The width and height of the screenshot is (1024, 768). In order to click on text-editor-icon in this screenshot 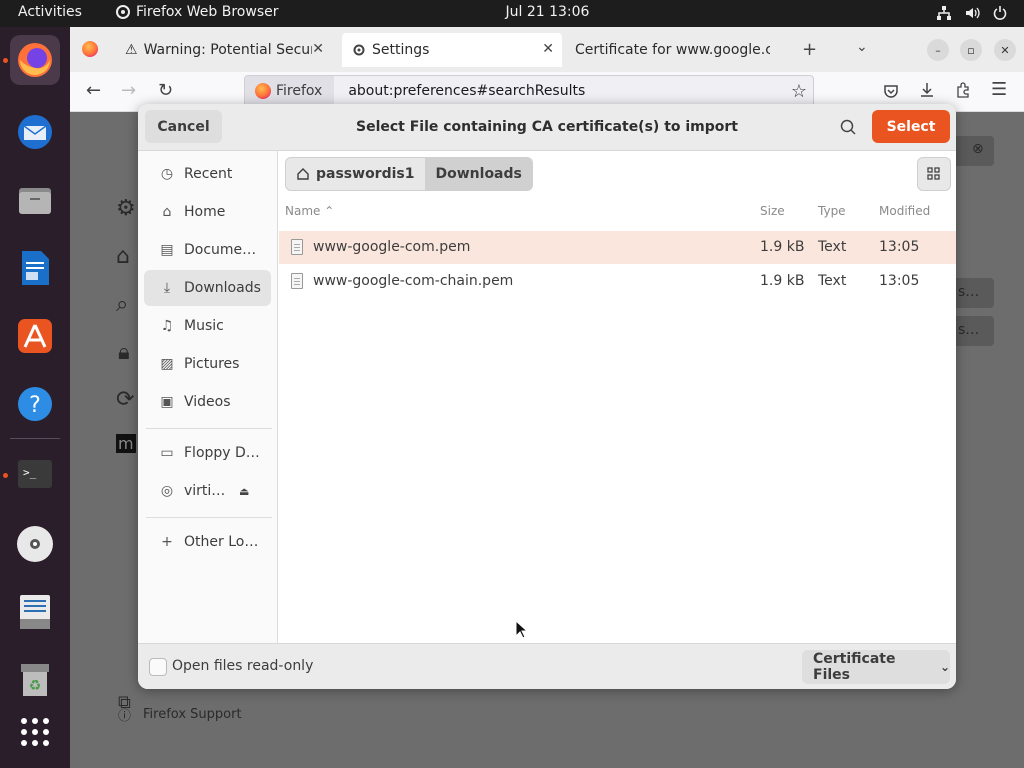, I will do `click(35, 612)`.